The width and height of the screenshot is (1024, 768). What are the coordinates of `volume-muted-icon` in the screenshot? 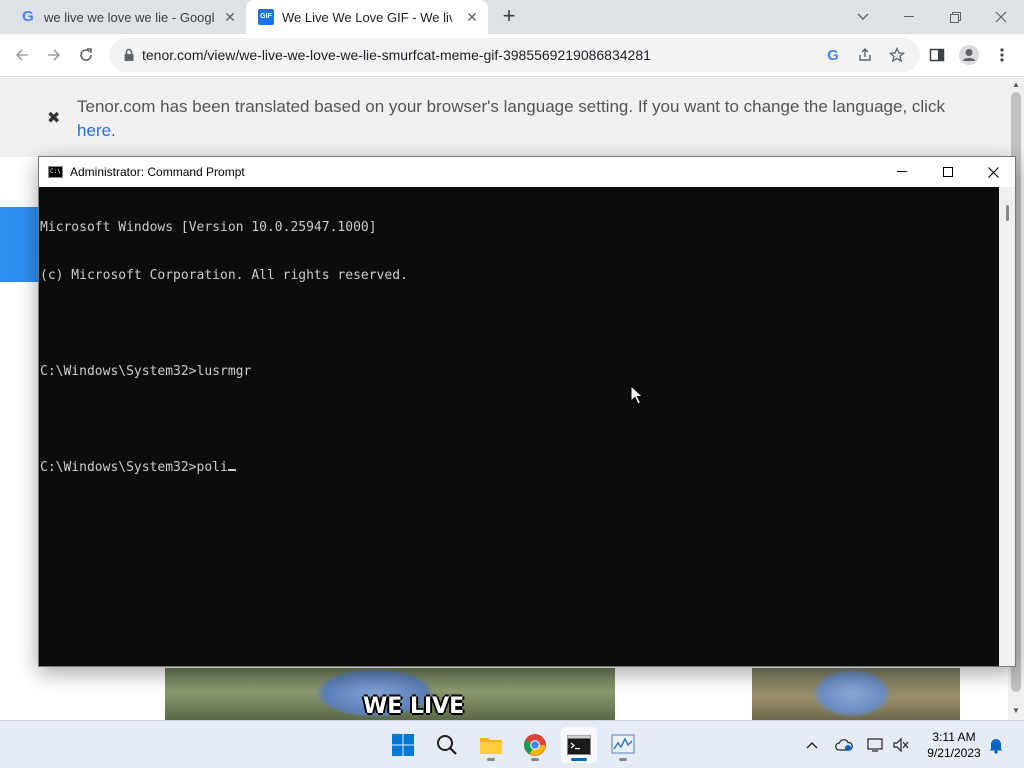 It's located at (901, 745).